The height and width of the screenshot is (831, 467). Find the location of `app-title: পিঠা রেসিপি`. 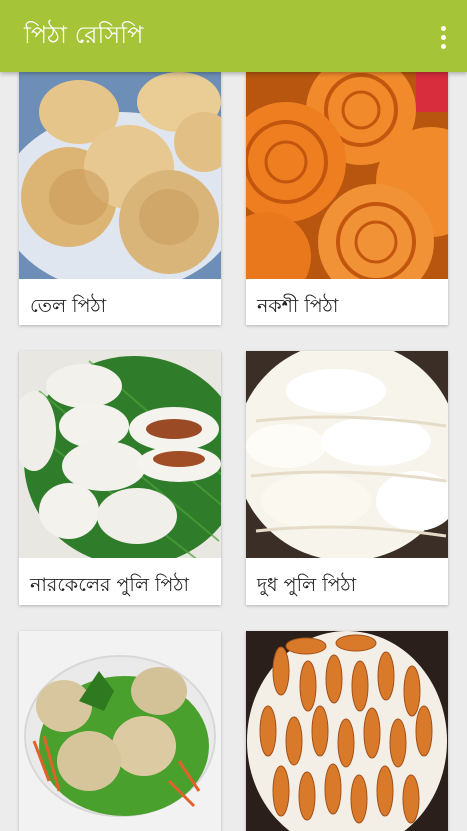

app-title: পিঠা রেসিপি is located at coordinates (84, 35).